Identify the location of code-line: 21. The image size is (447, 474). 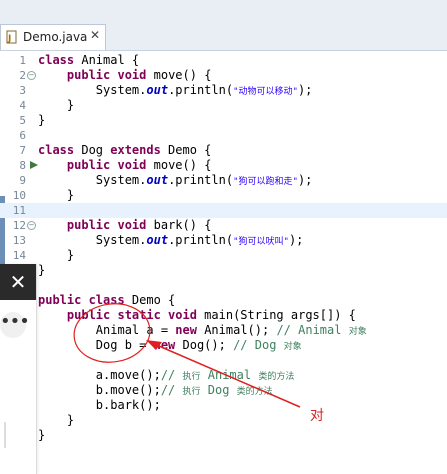
(223, 360).